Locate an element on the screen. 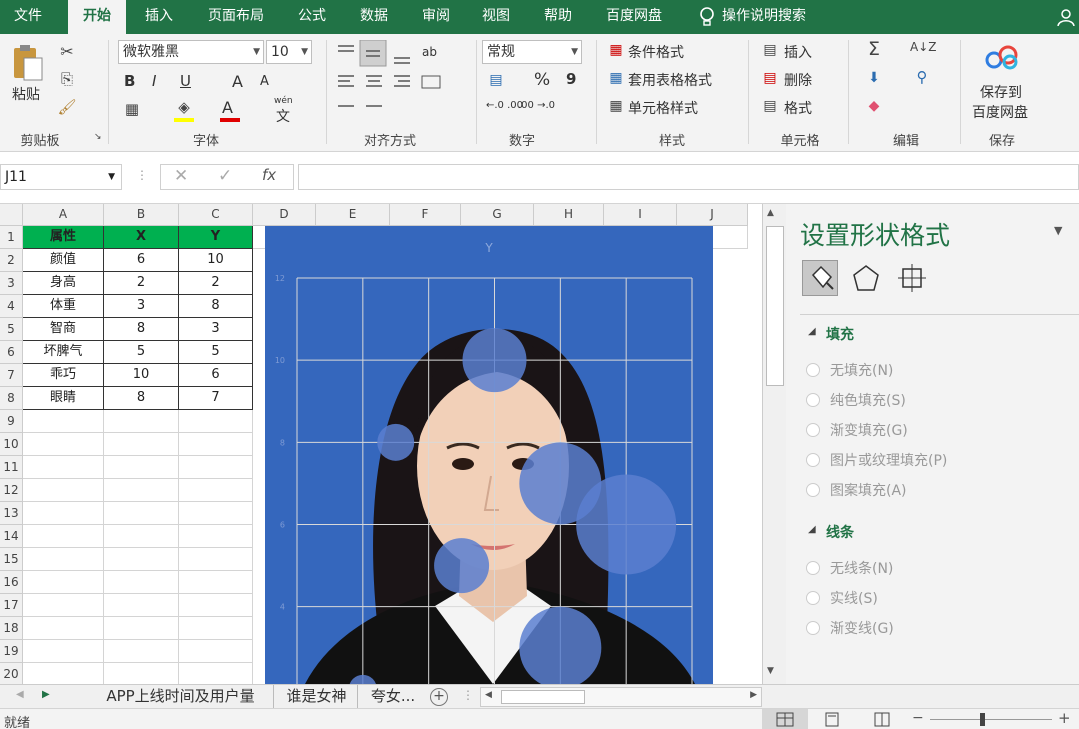 The width and height of the screenshot is (1079, 729). row-header-10: 10 is located at coordinates (11, 444).